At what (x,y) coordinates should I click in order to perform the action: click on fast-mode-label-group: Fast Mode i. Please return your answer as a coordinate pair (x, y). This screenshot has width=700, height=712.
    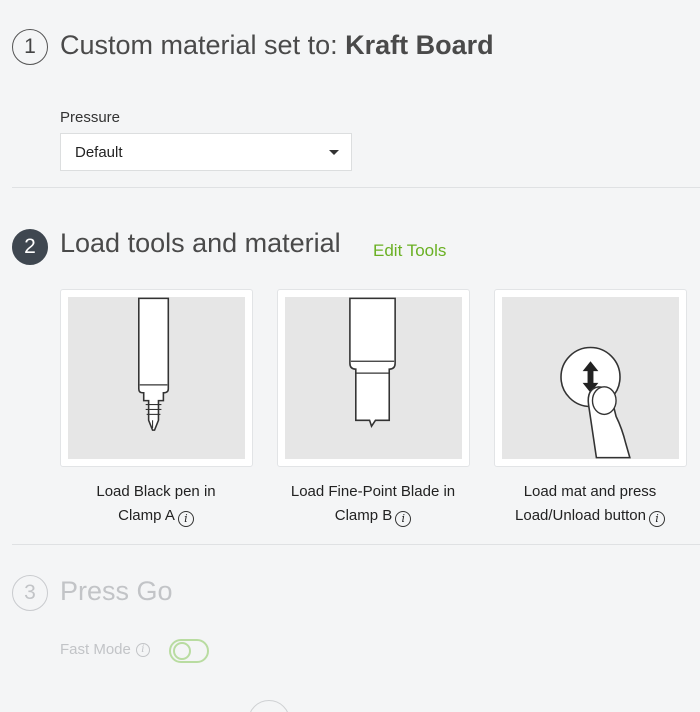
    Looking at the image, I should click on (105, 649).